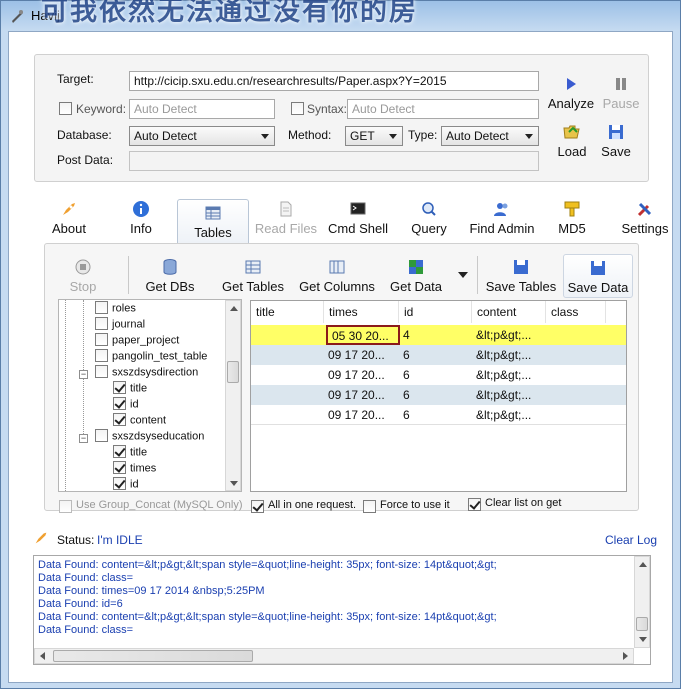 The height and width of the screenshot is (689, 681). What do you see at coordinates (631, 540) in the screenshot?
I see `clear-log-link: Clear Log` at bounding box center [631, 540].